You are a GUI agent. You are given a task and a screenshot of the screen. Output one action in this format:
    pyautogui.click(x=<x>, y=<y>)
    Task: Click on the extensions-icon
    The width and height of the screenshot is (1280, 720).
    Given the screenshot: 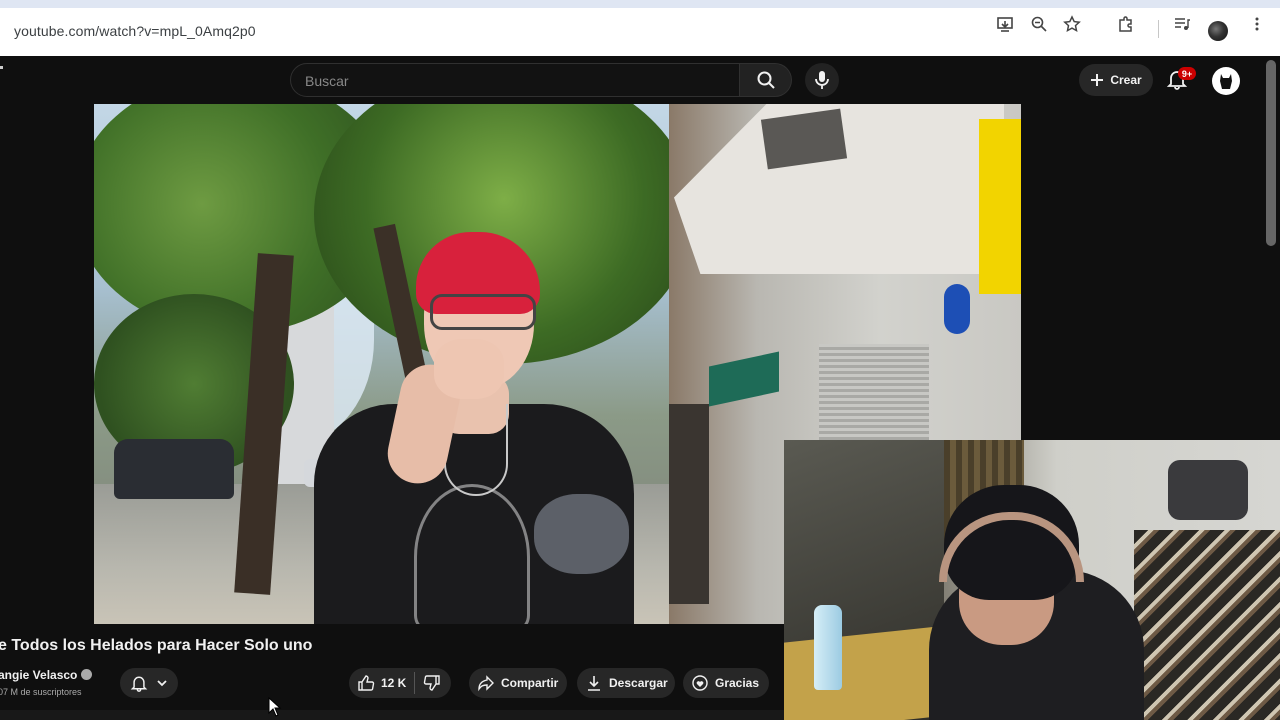 What is the action you would take?
    pyautogui.click(x=1126, y=24)
    